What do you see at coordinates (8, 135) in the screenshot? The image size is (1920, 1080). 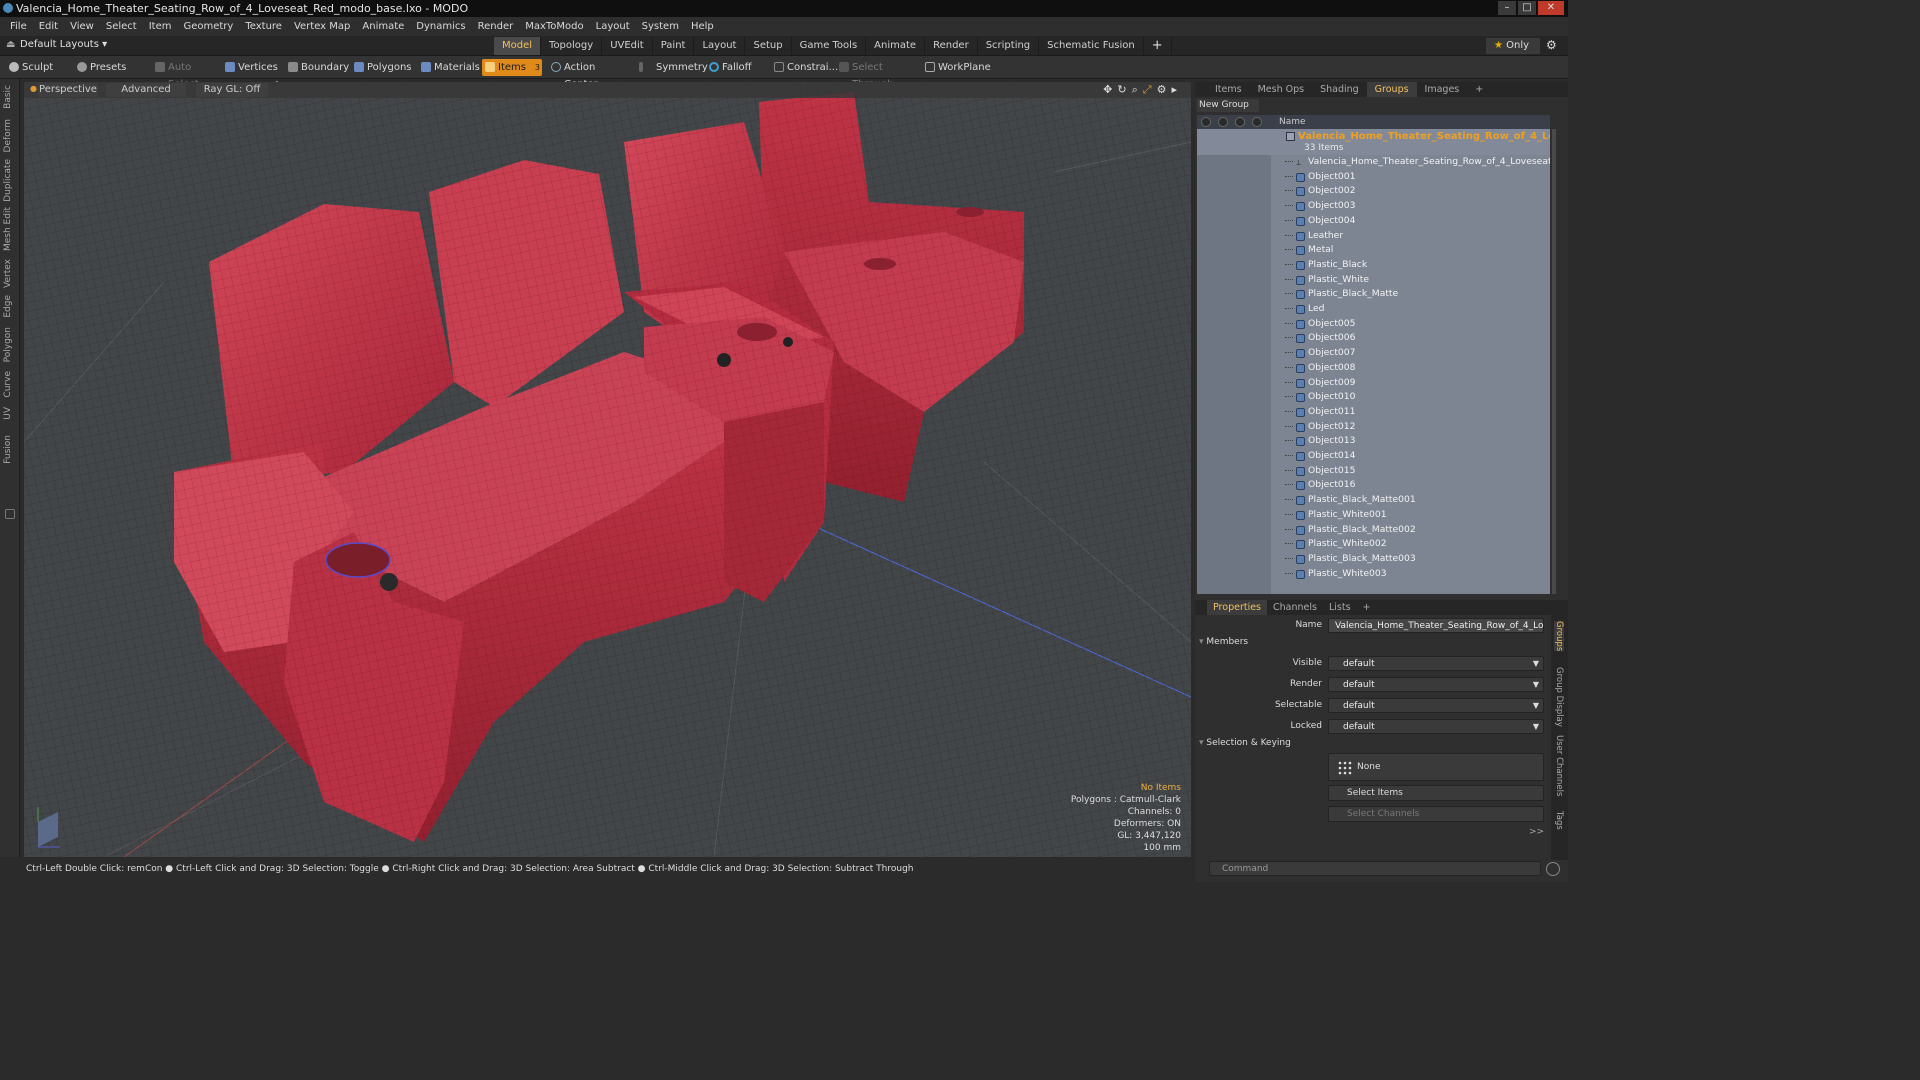 I see `tab-deform: Deform` at bounding box center [8, 135].